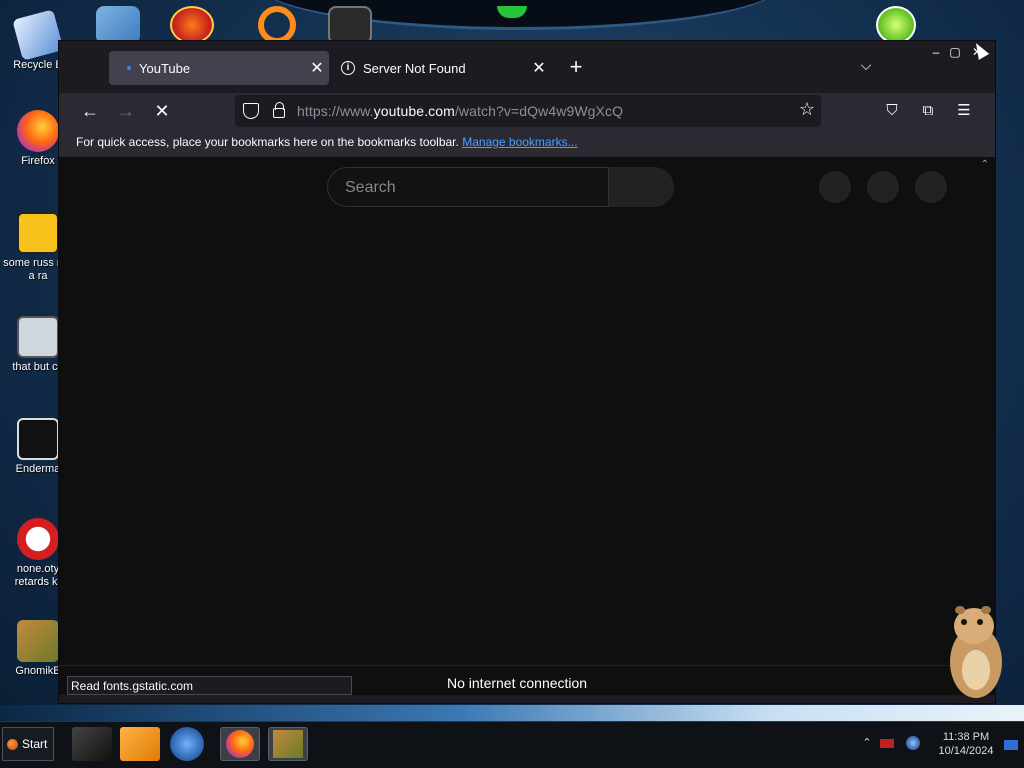  What do you see at coordinates (468, 187) in the screenshot?
I see `youtube-search-input: Search` at bounding box center [468, 187].